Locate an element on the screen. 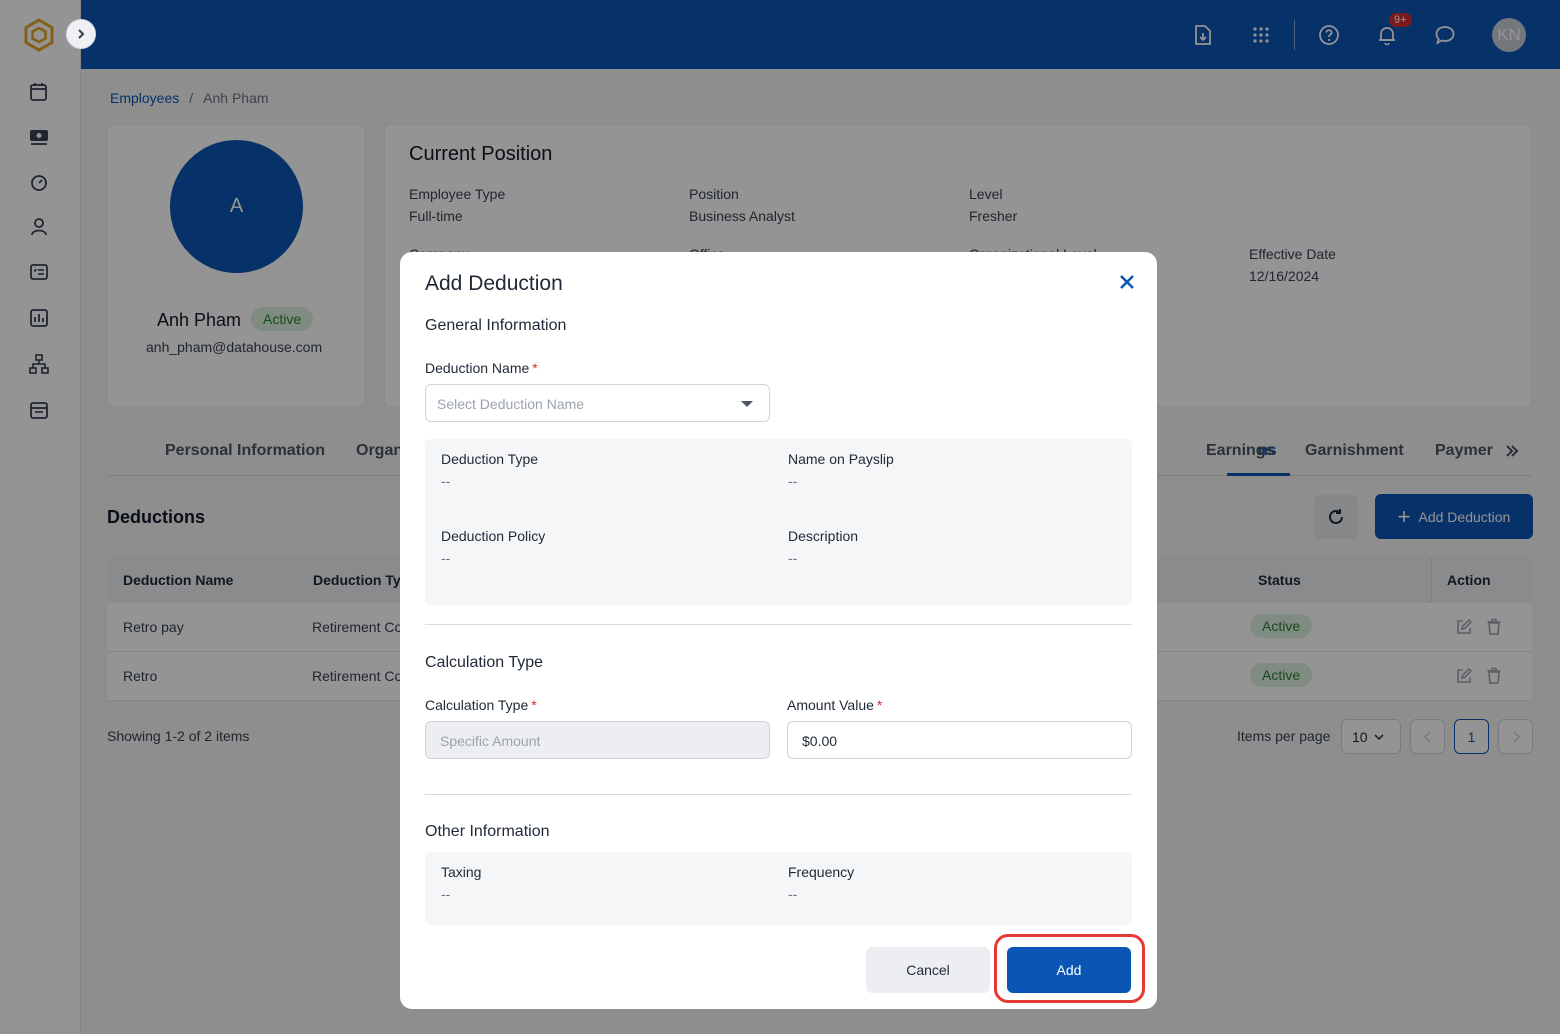  amount-value-label: Amount Value * is located at coordinates (835, 705).